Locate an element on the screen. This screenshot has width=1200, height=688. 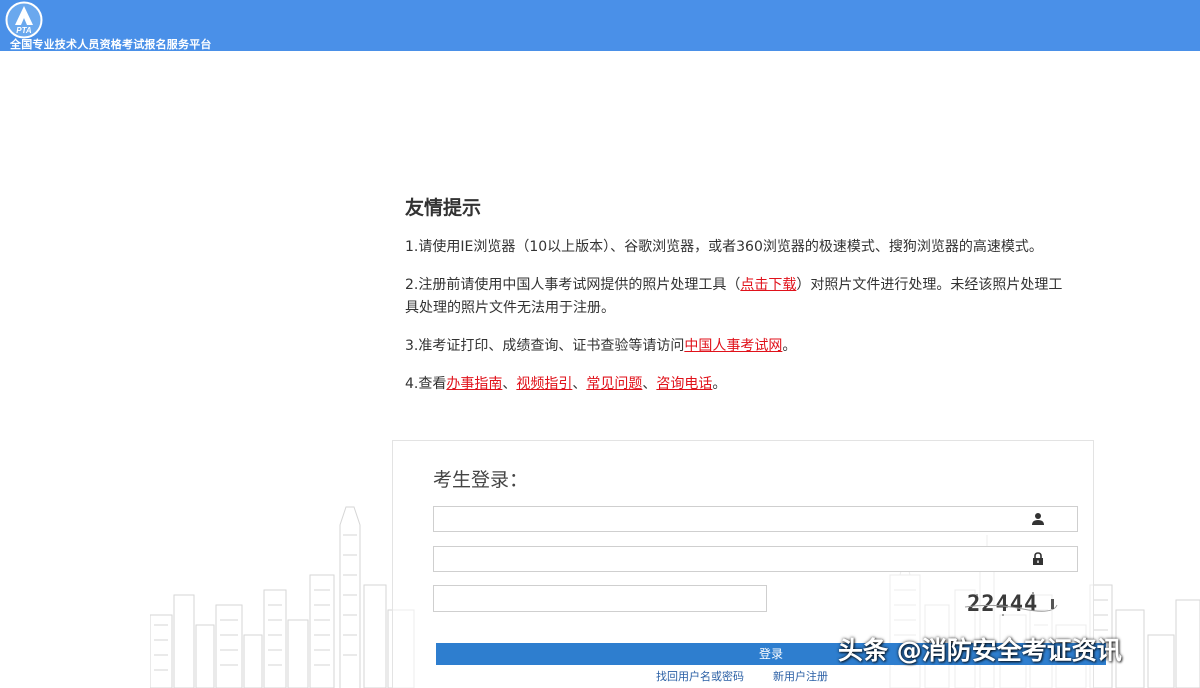
notice-item-help: 4.查看办事指南、视频指引、常见问题、咨询电话。 is located at coordinates (740, 384).